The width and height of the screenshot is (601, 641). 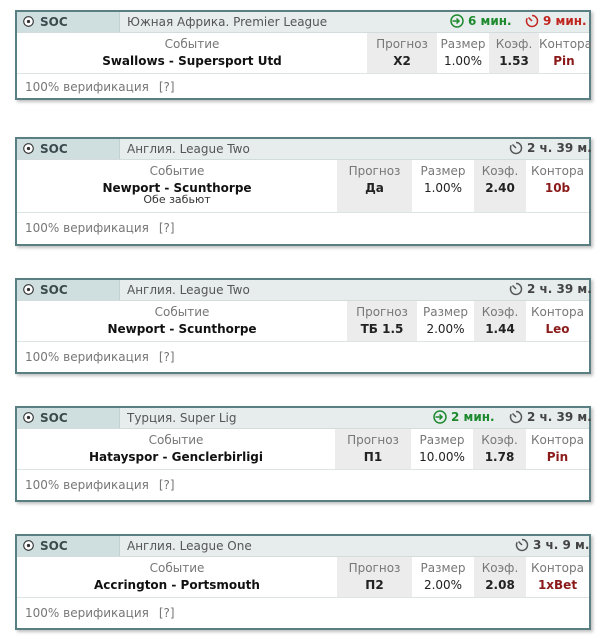 What do you see at coordinates (500, 321) in the screenshot?
I see `coef-column: Коэф. 1.44` at bounding box center [500, 321].